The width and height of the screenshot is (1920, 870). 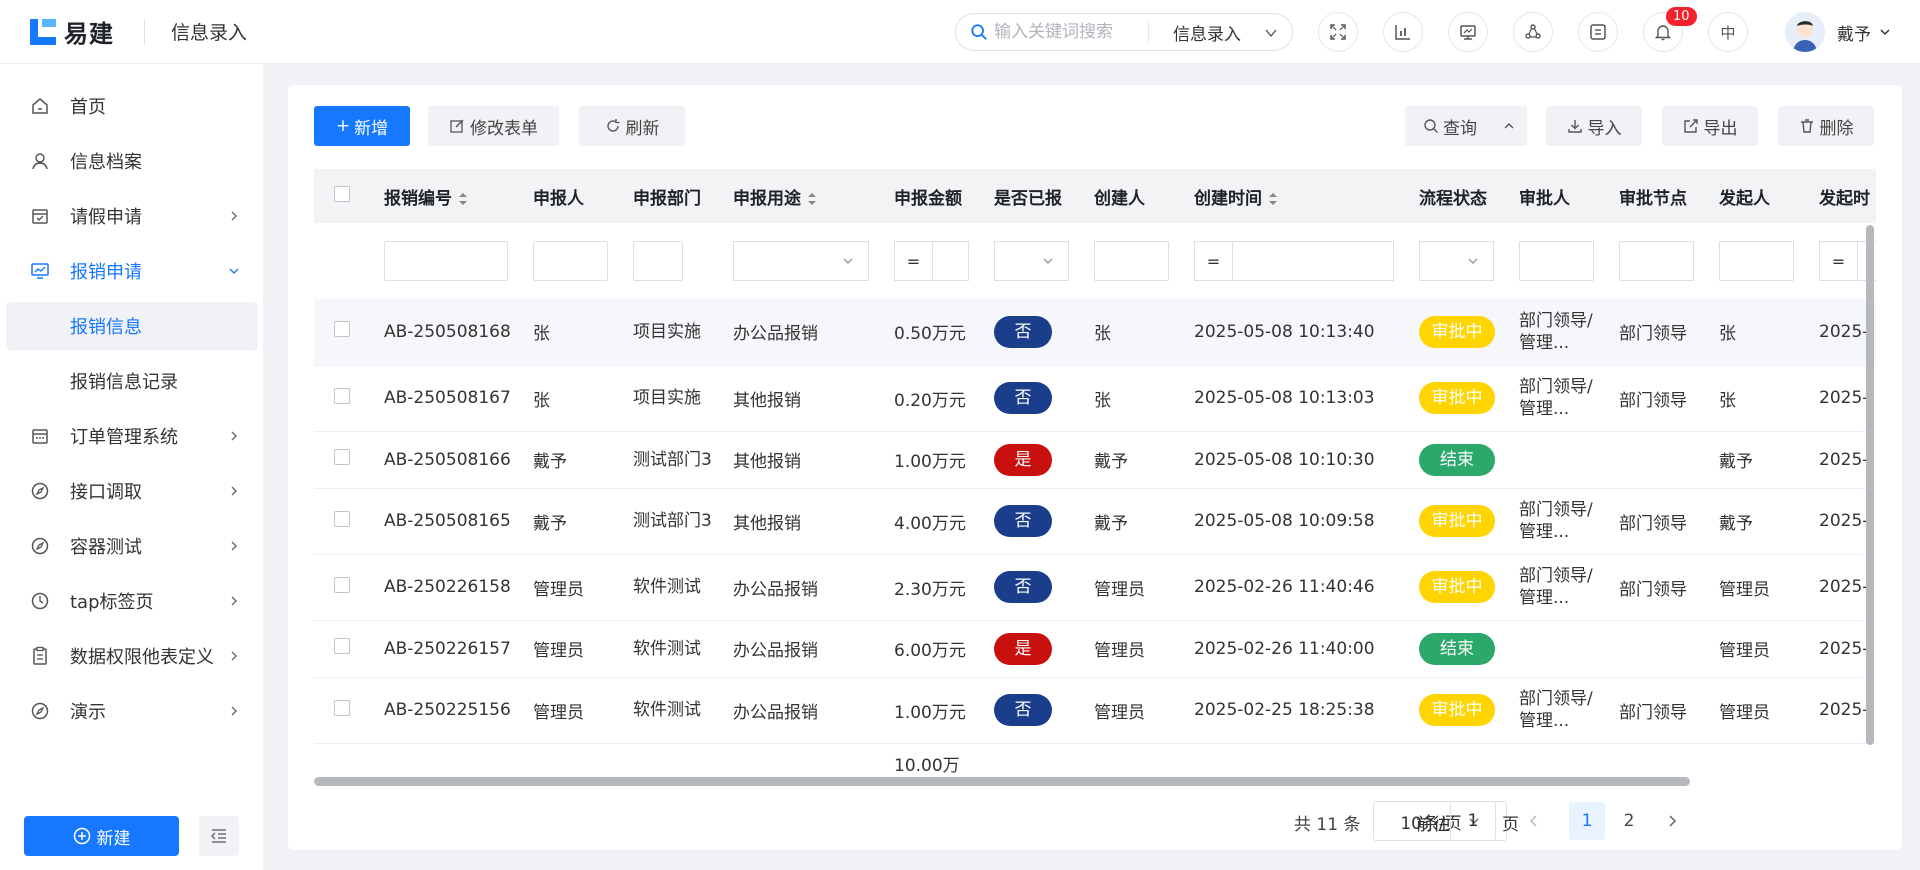 What do you see at coordinates (1533, 32) in the screenshot?
I see `recycle-icon` at bounding box center [1533, 32].